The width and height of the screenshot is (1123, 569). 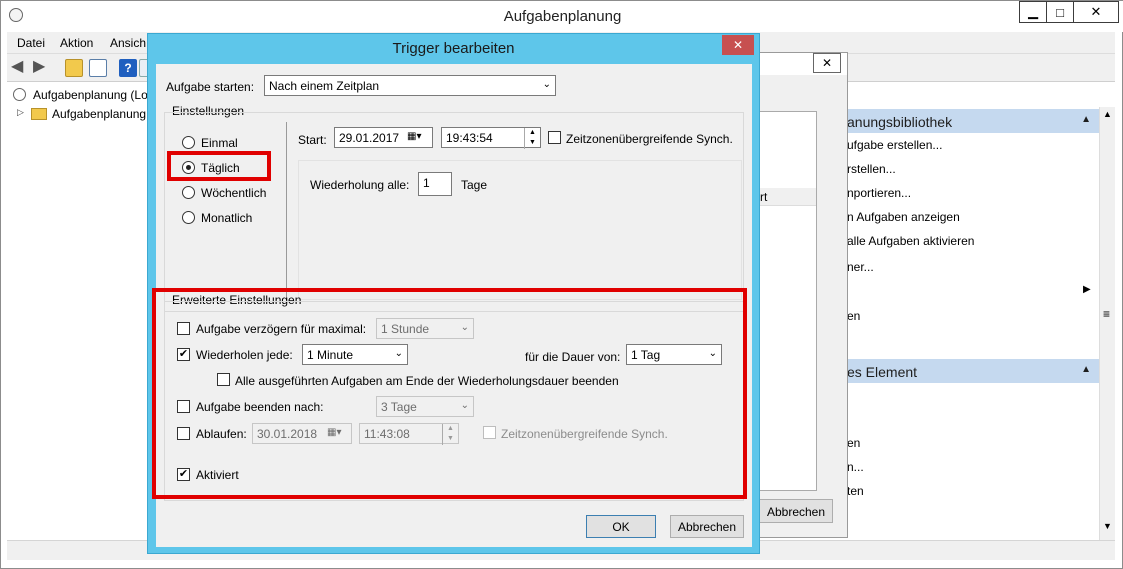 I want to click on start-task-label: Aufgabe starten:, so click(x=210, y=87).